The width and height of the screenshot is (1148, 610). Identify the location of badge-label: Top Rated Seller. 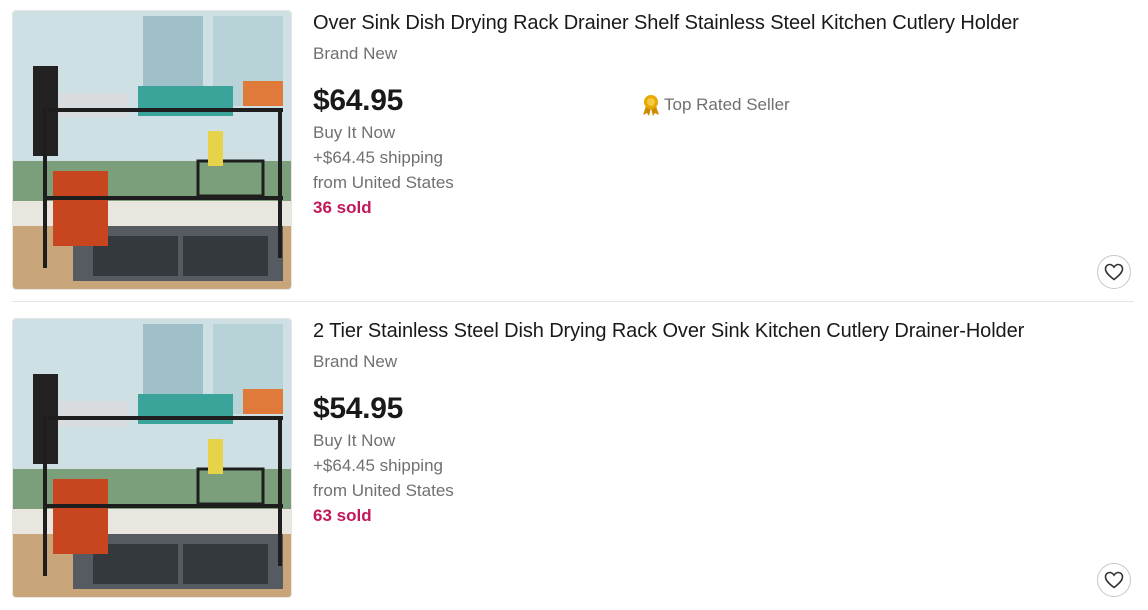
(727, 104).